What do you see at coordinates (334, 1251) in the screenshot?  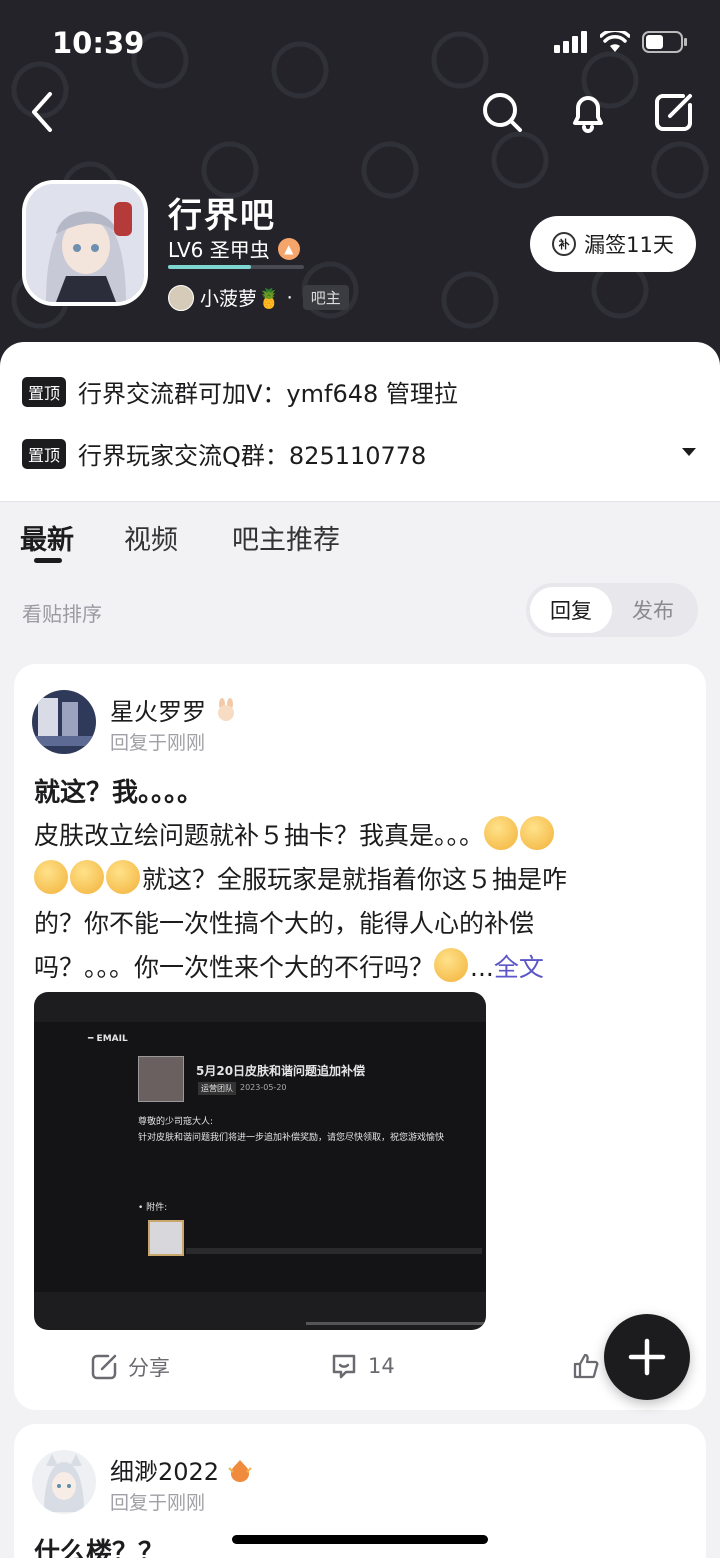 I see `attachment-divider` at bounding box center [334, 1251].